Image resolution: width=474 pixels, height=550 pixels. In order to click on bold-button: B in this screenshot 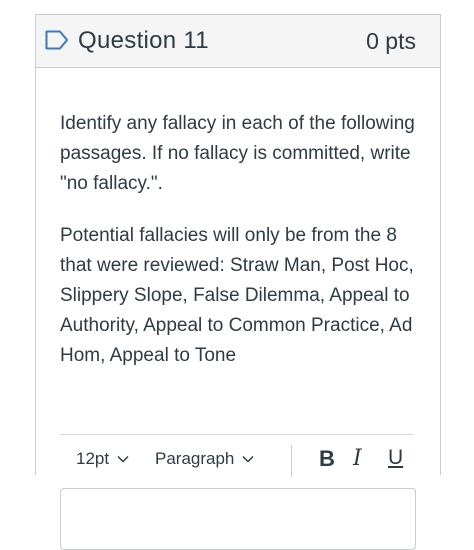, I will do `click(327, 459)`.